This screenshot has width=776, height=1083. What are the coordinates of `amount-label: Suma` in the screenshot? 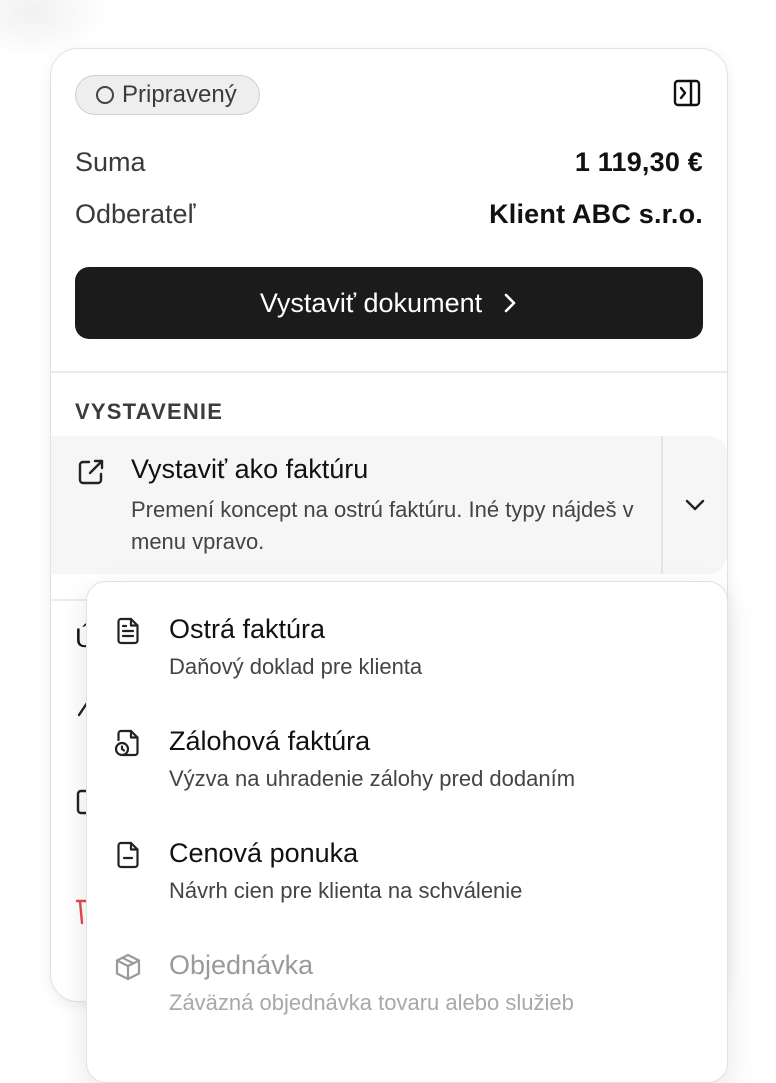 It's located at (110, 162).